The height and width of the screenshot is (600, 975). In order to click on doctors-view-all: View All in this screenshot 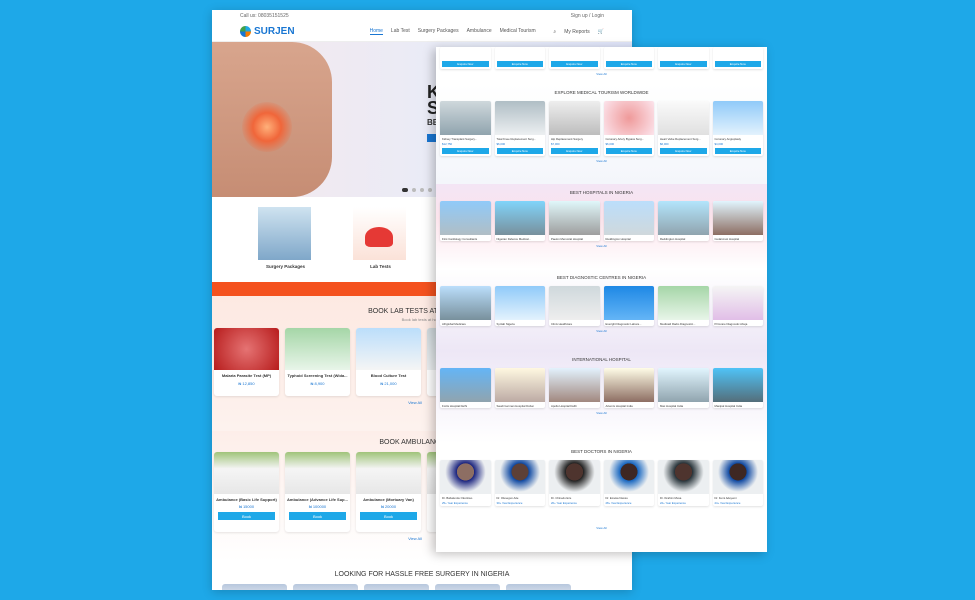, I will do `click(601, 518)`.